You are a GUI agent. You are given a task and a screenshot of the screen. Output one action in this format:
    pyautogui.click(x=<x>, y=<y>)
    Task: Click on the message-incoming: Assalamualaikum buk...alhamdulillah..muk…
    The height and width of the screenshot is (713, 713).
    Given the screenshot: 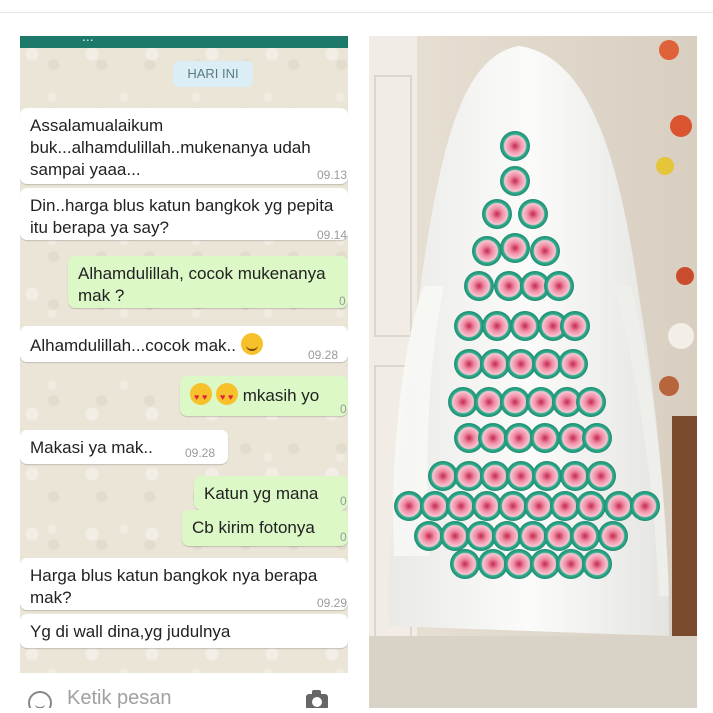 What is the action you would take?
    pyautogui.click(x=184, y=146)
    